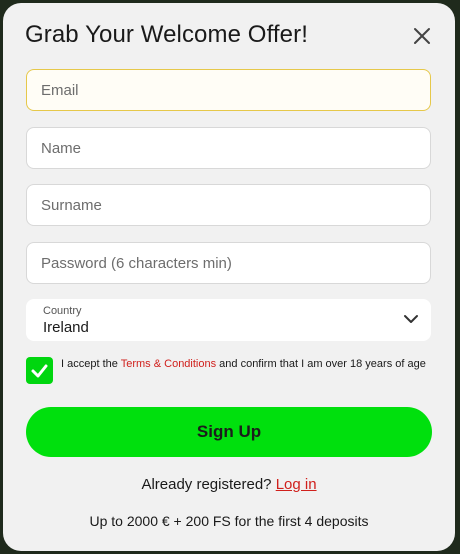 This screenshot has width=460, height=554. Describe the element at coordinates (228, 205) in the screenshot. I see `surname-field` at that location.